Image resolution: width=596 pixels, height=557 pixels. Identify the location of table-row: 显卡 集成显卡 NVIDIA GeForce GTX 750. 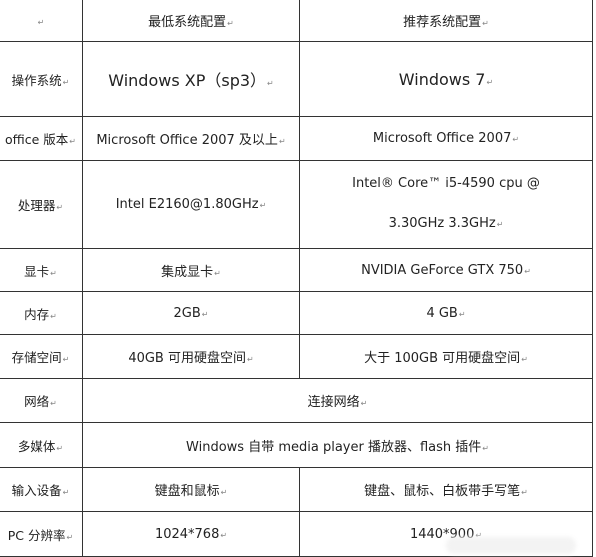
(296, 270).